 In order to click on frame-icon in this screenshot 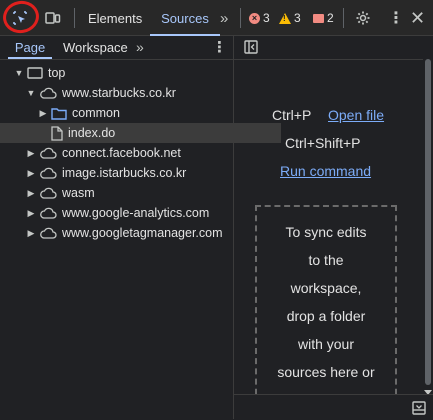, I will do `click(35, 73)`.